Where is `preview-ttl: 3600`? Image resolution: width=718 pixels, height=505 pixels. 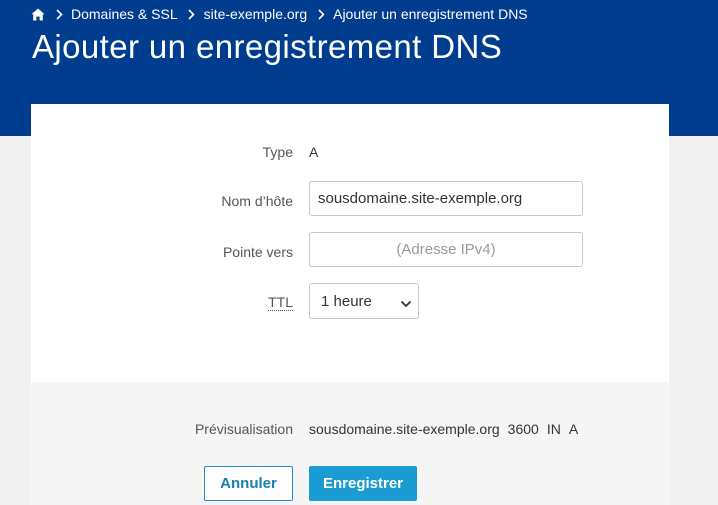 preview-ttl: 3600 is located at coordinates (523, 429).